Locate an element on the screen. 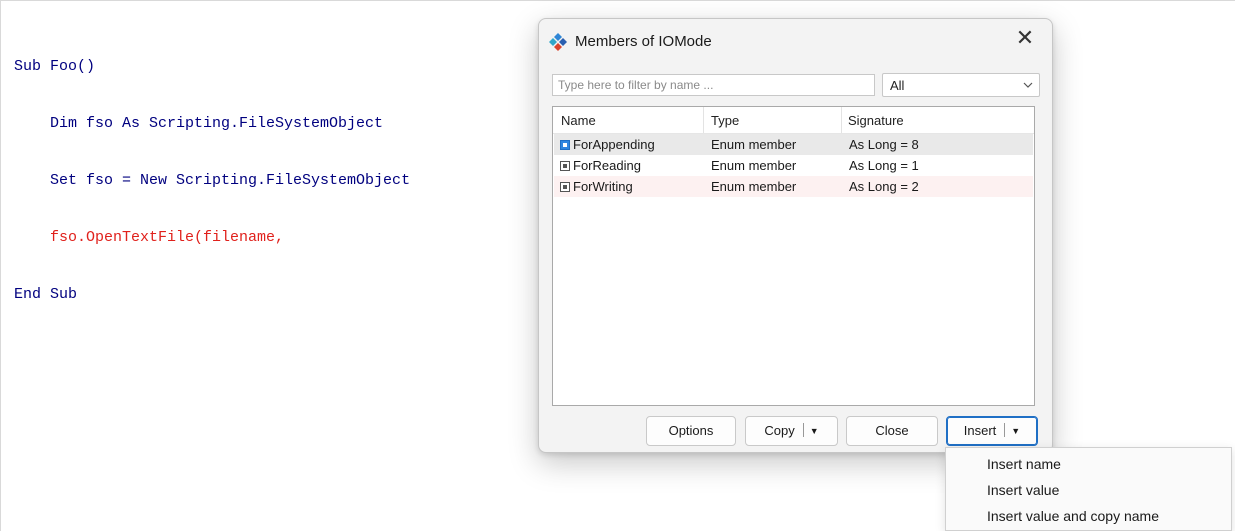 The height and width of the screenshot is (531, 1235). code-line: Dim fso As Scripting.FileSystemObject is located at coordinates (199, 123).